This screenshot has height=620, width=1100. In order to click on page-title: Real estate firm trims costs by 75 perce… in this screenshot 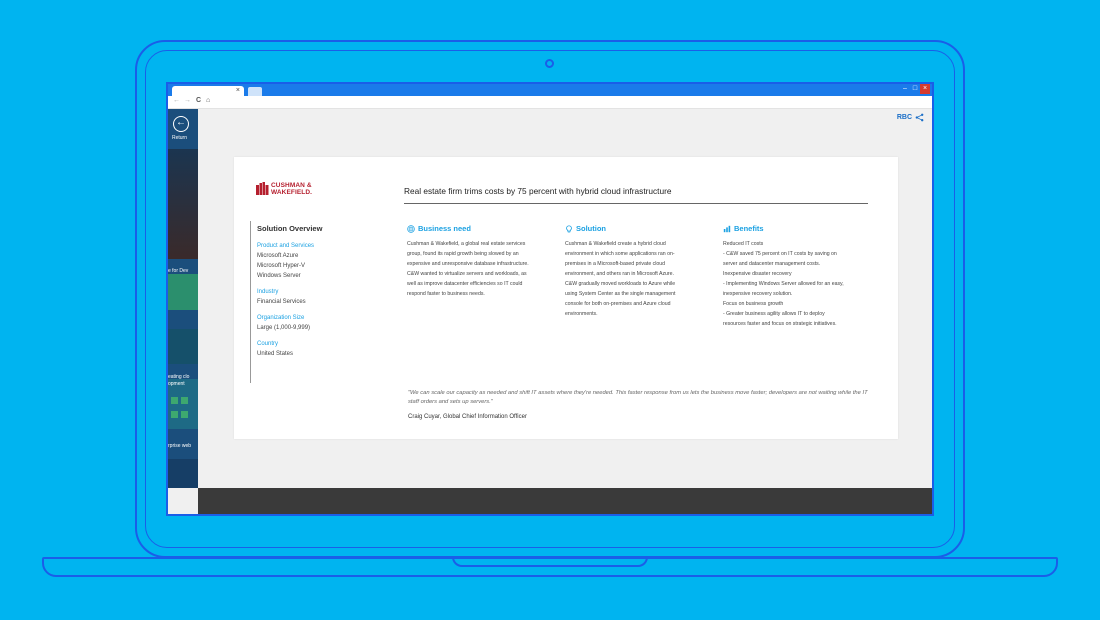, I will do `click(538, 191)`.